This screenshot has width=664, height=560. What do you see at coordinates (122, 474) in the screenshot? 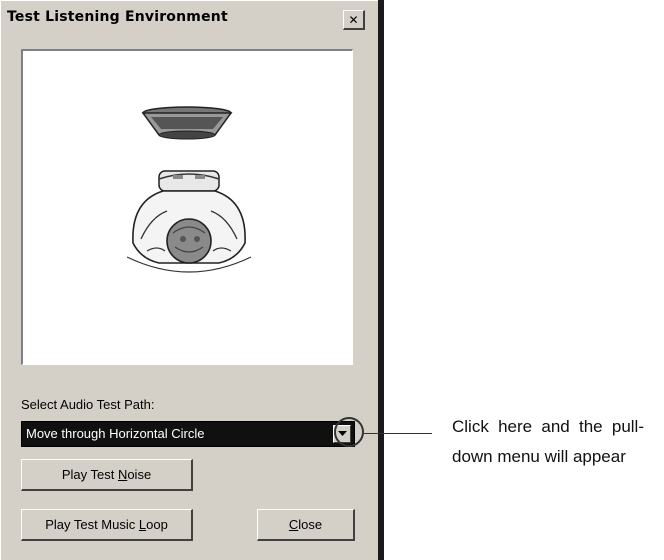
I see `play-test-noise-mnemonic: N` at bounding box center [122, 474].